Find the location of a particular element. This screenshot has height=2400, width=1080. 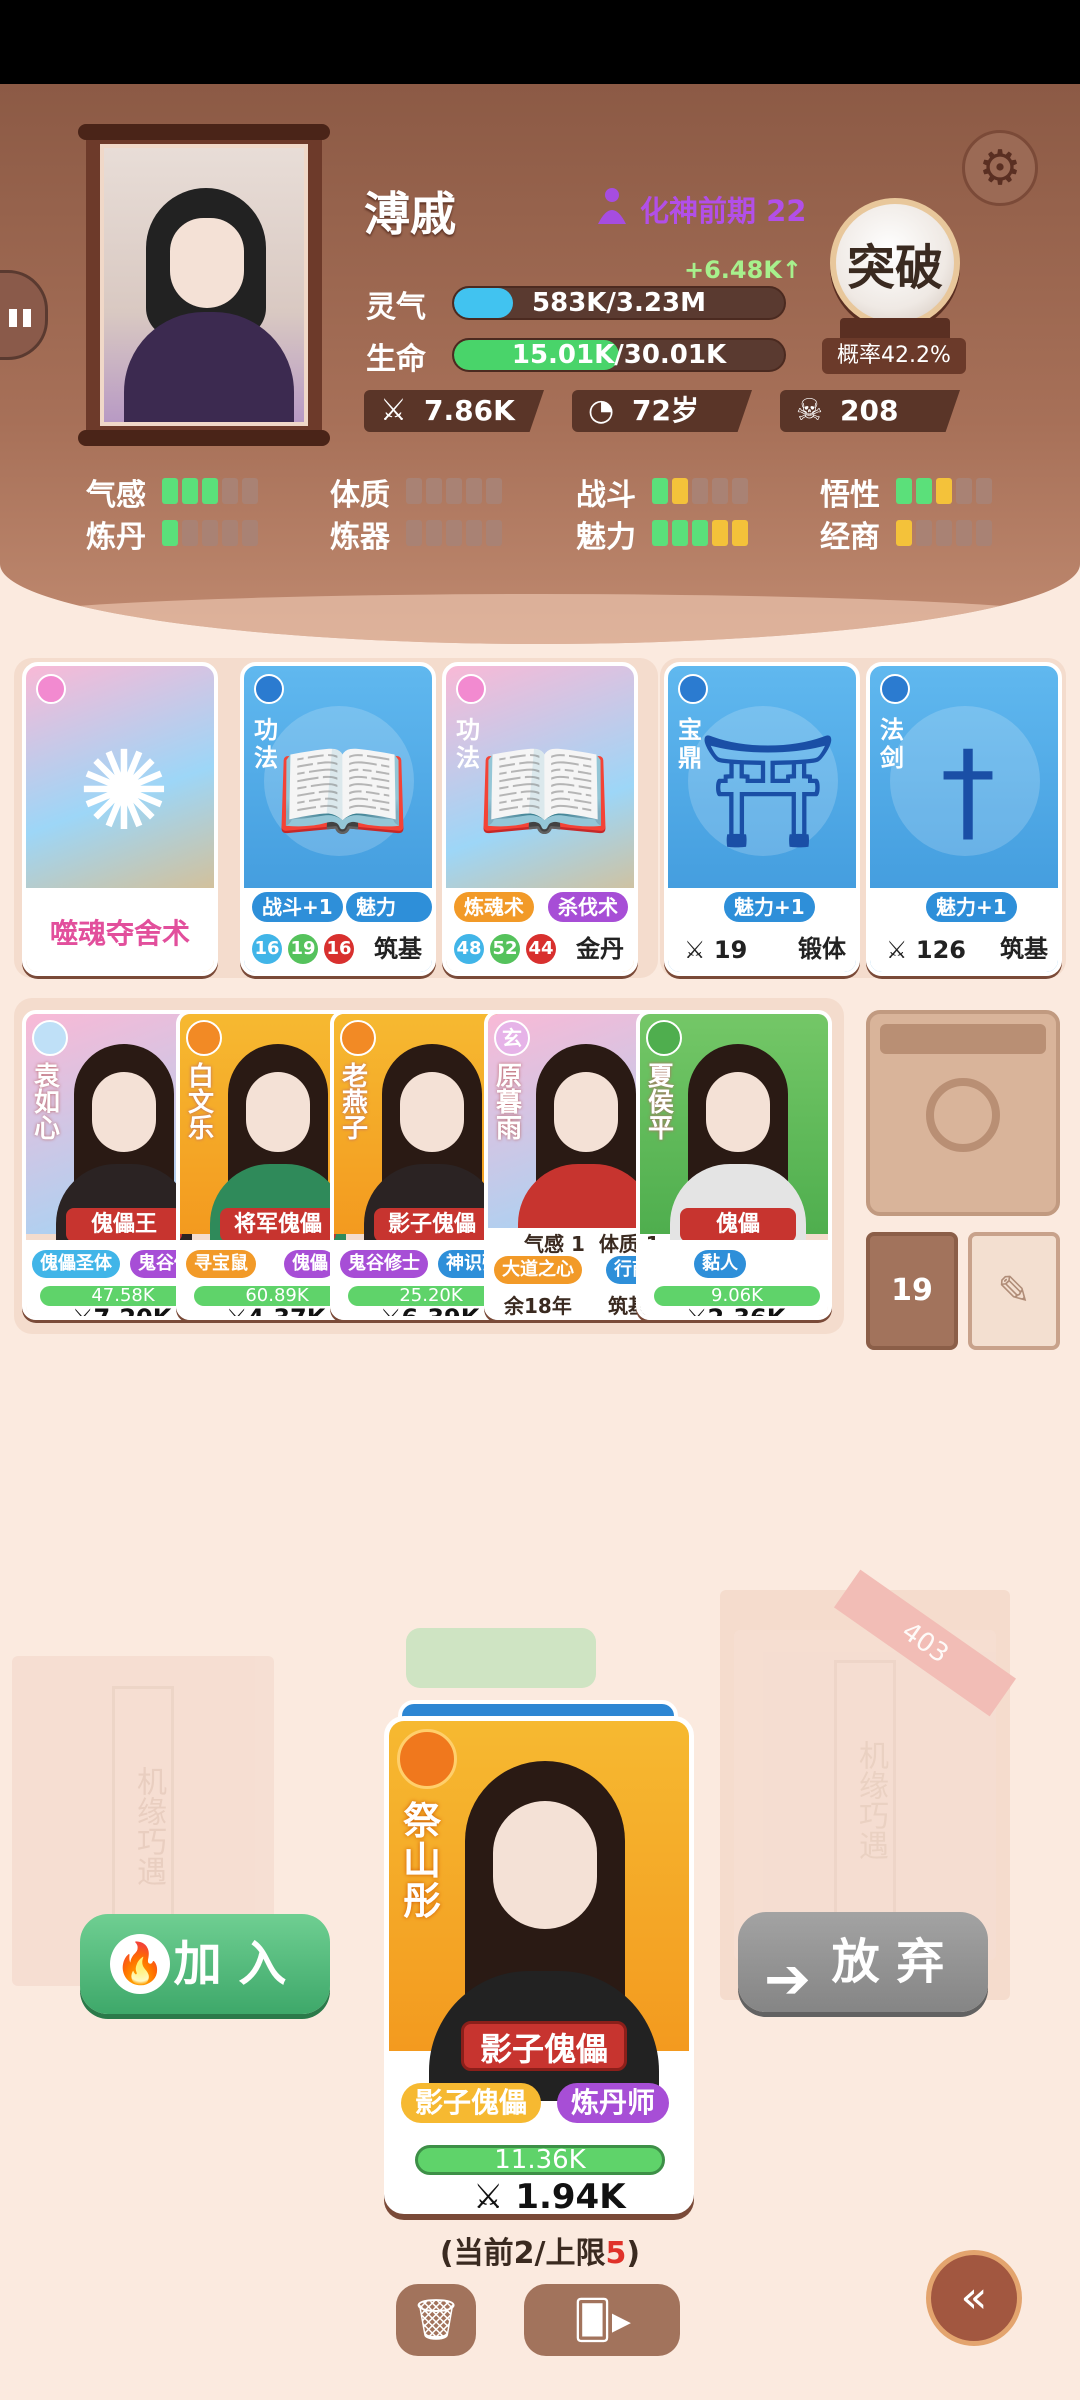

flame-icon: 🔥 is located at coordinates (140, 1964).